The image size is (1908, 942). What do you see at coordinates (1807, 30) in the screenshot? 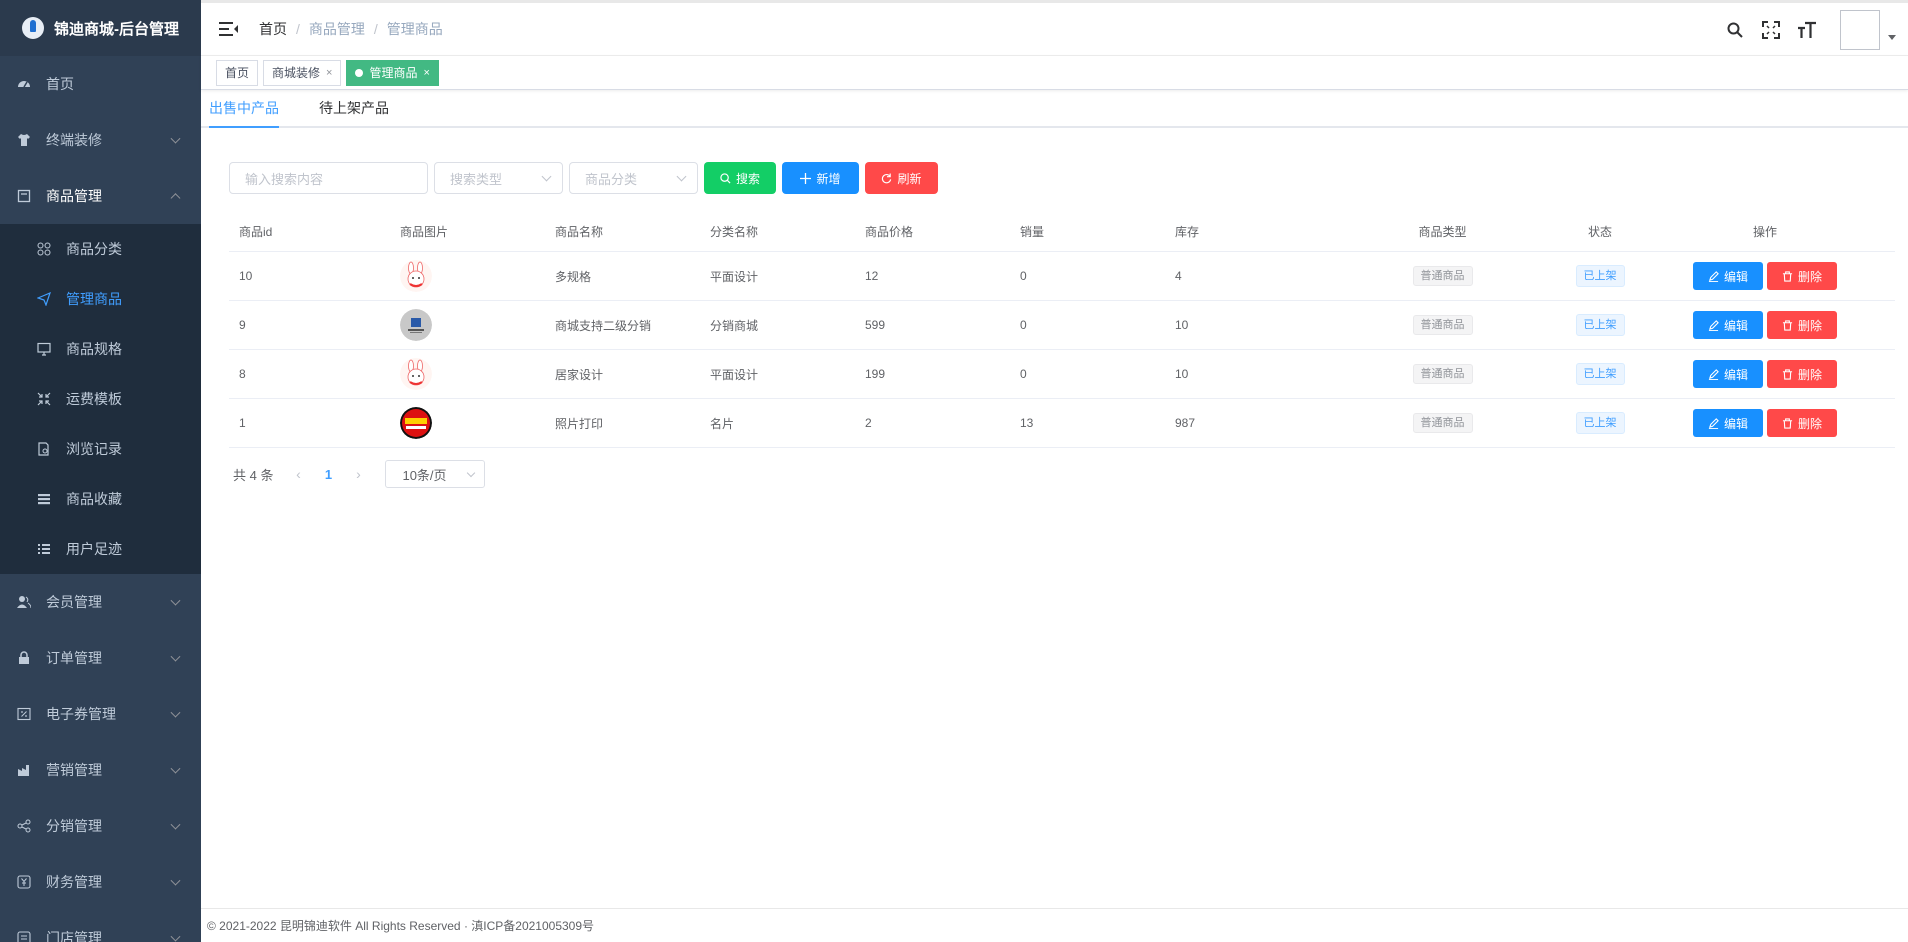
I see `font-size-icon` at bounding box center [1807, 30].